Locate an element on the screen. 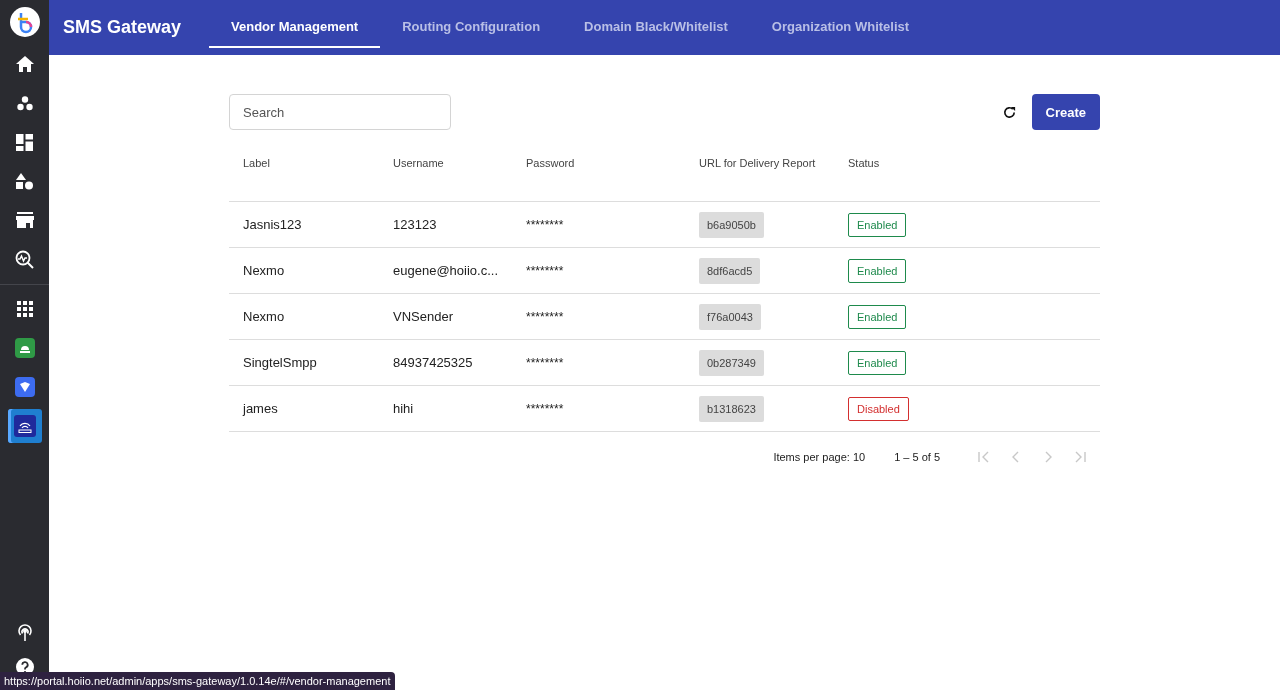  refresh-icon is located at coordinates (1009, 112).